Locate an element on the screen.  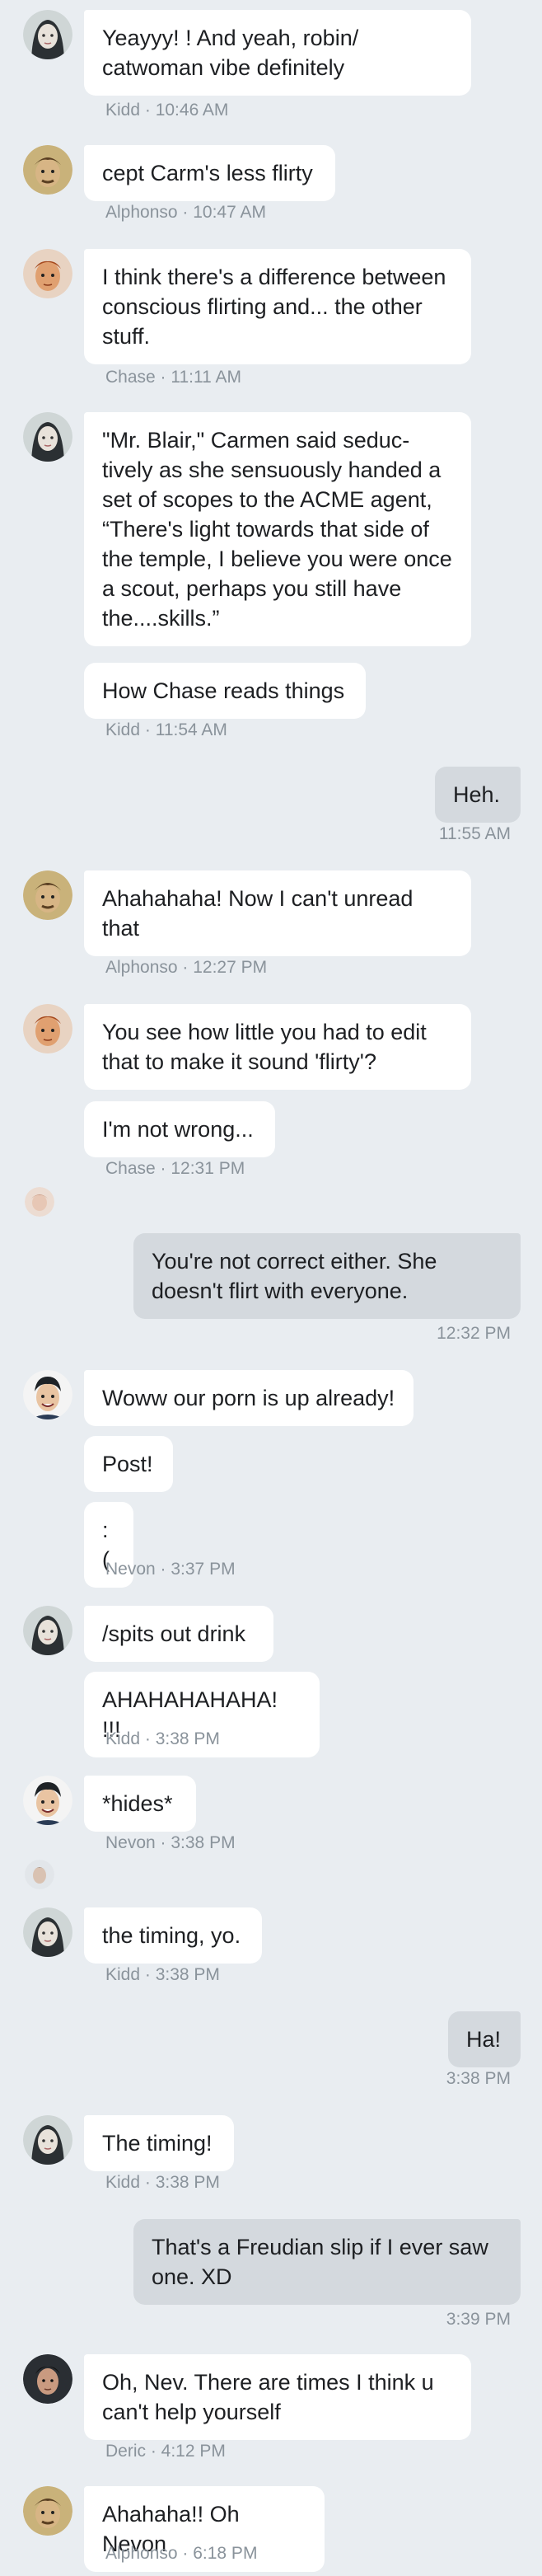
message-bubble: Post! is located at coordinates (128, 1464).